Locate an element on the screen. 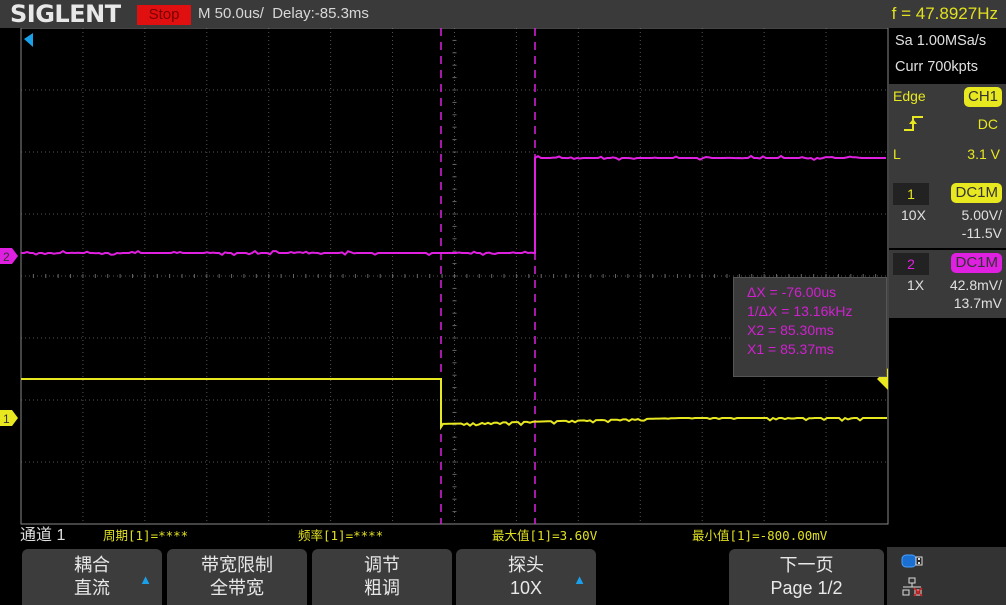 The height and width of the screenshot is (605, 1006). frequency-counter: f = 47.8927Hz is located at coordinates (944, 13).